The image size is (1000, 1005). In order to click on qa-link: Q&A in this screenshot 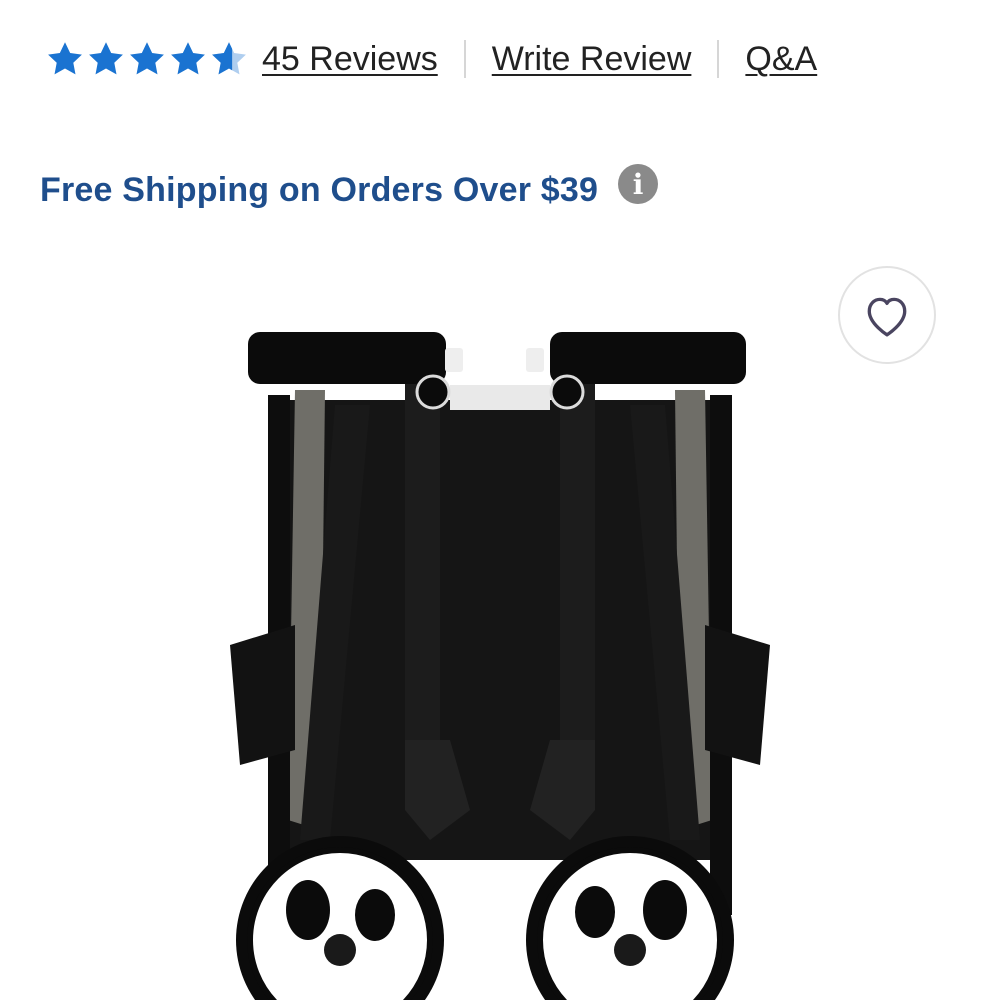, I will do `click(781, 59)`.